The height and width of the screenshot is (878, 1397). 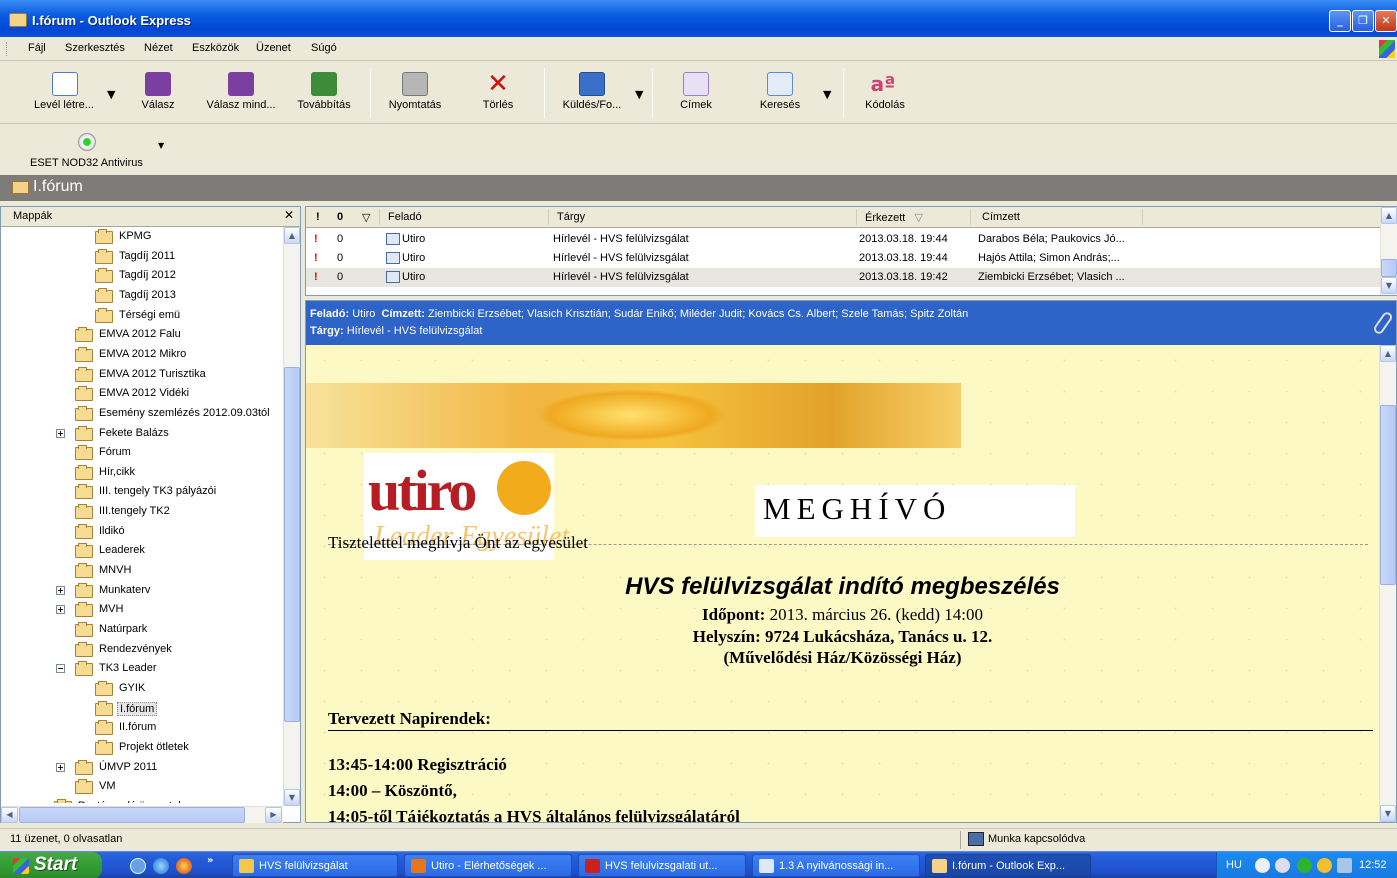 I want to click on agenda-item: 13:45-14:00 Regisztráció, so click(x=417, y=764).